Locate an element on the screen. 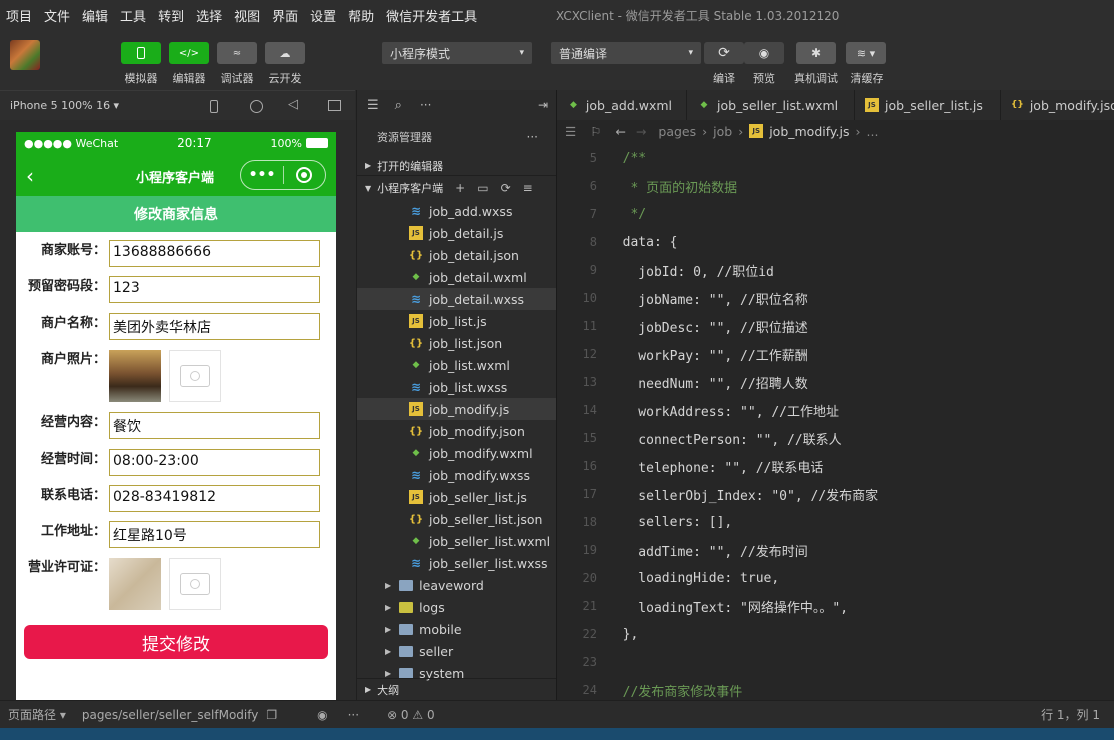 The height and width of the screenshot is (740, 1114). menu-edit: 编辑 is located at coordinates (95, 15).